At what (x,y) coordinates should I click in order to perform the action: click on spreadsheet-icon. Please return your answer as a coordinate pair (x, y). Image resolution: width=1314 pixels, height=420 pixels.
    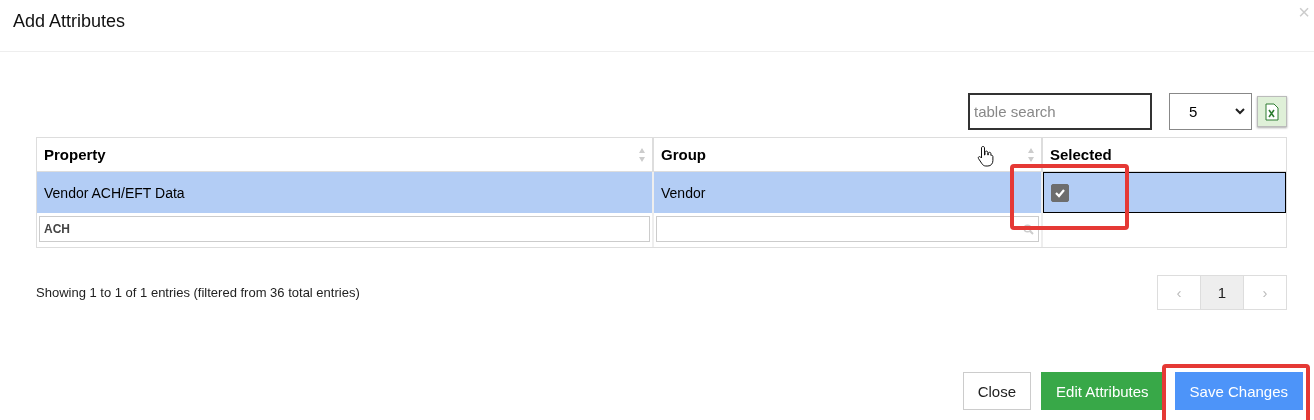
    Looking at the image, I should click on (1272, 111).